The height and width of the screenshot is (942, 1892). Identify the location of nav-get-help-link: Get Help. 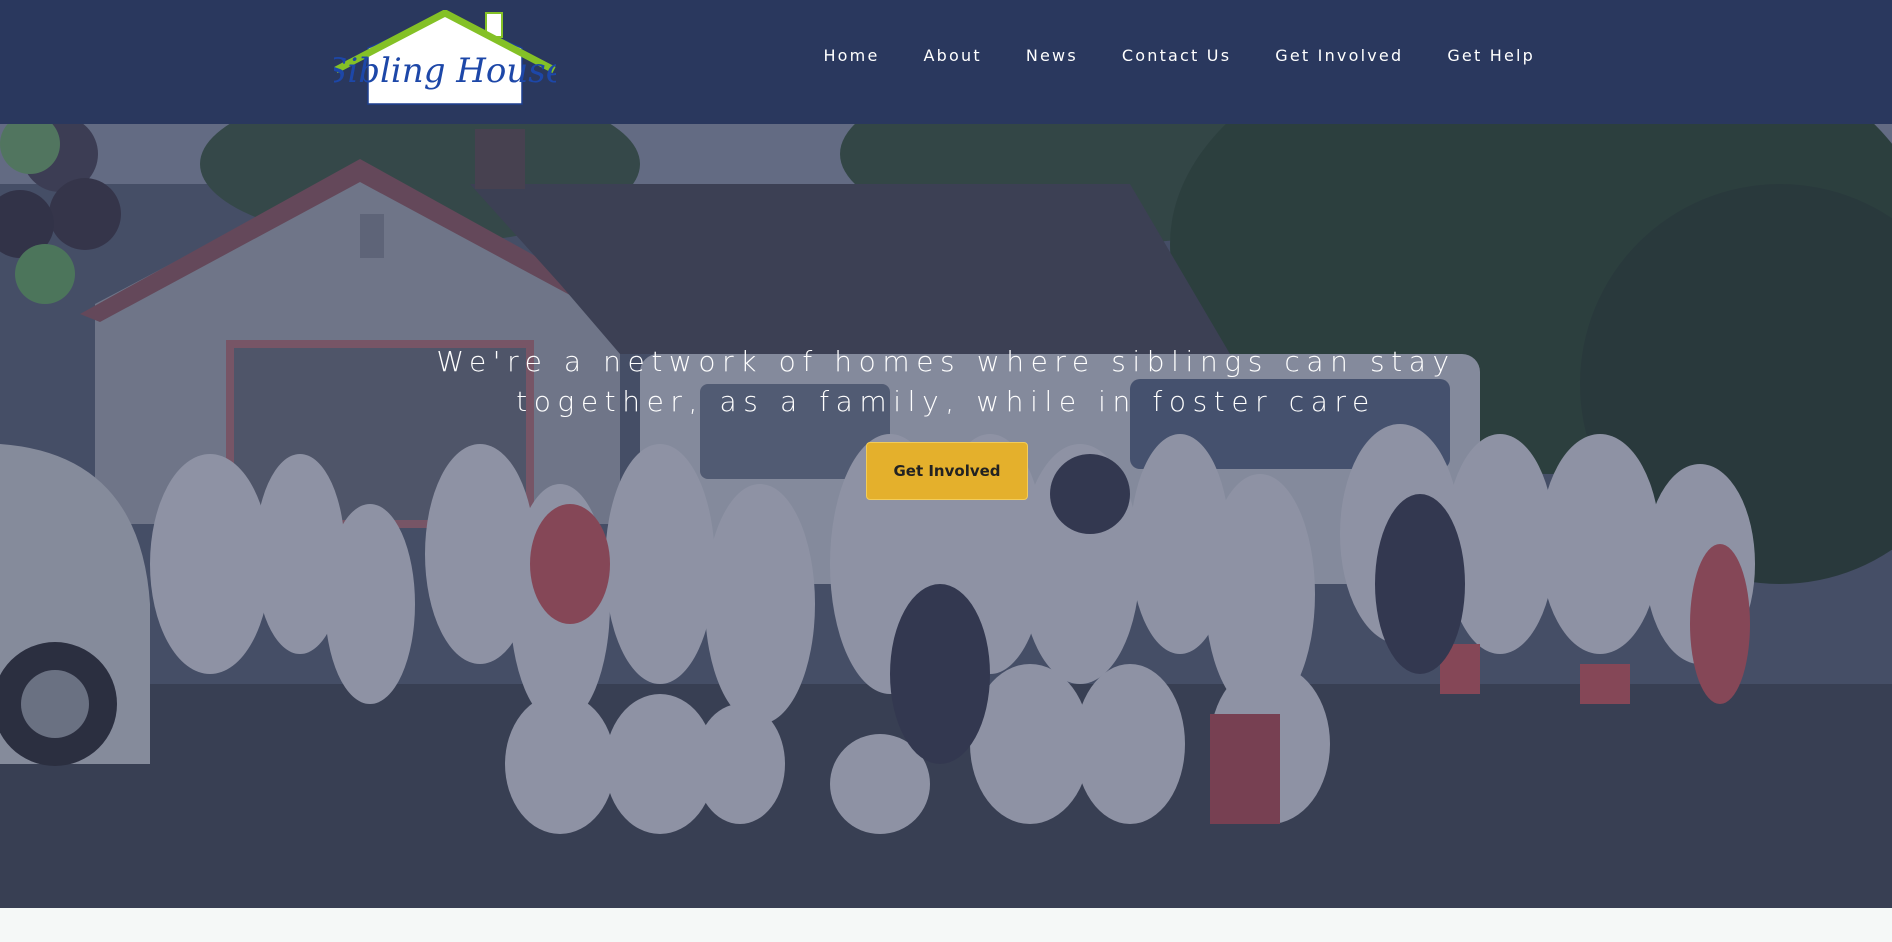
(1491, 55).